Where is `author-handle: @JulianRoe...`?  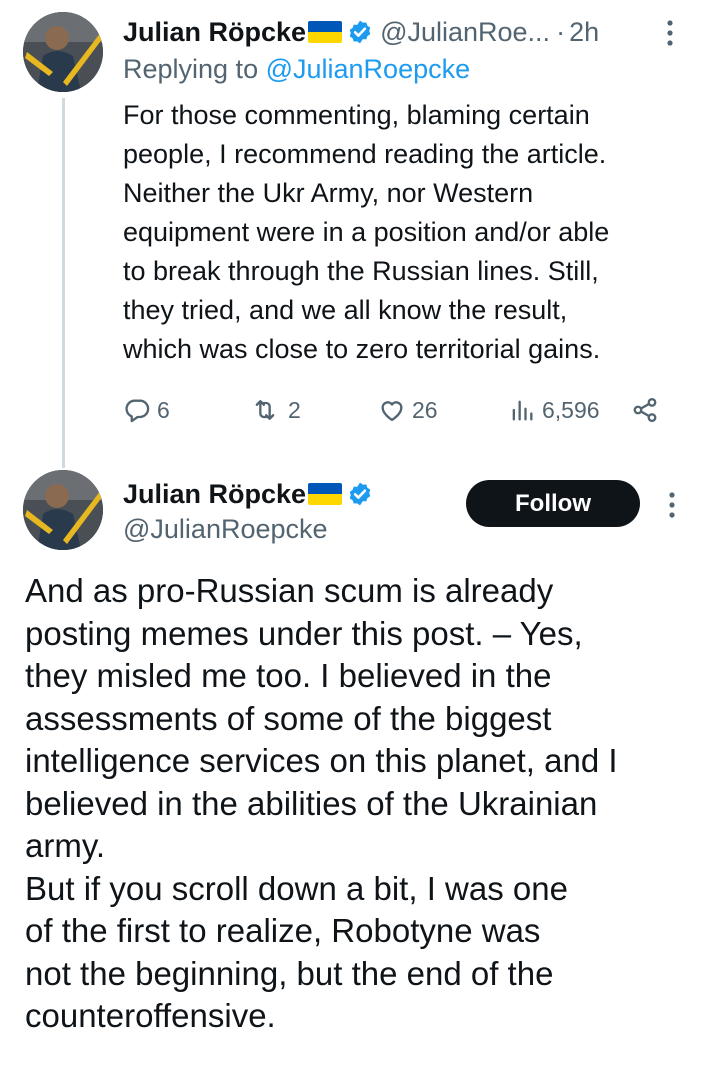
author-handle: @JulianRoe... is located at coordinates (465, 32).